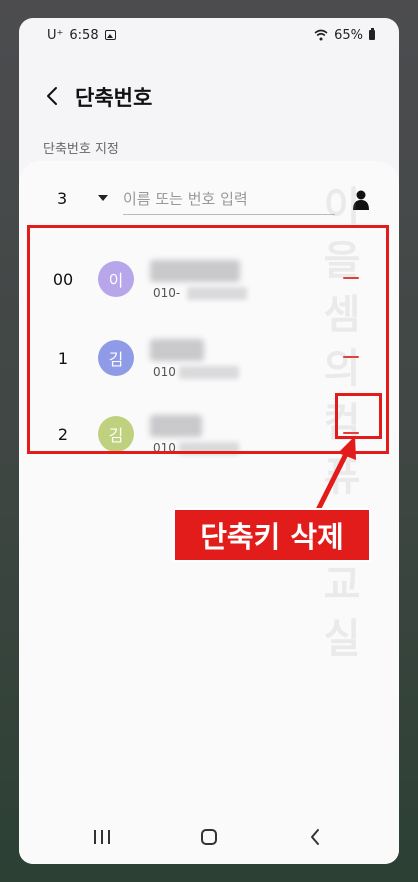 The image size is (418, 882). I want to click on navigation-bar, so click(209, 838).